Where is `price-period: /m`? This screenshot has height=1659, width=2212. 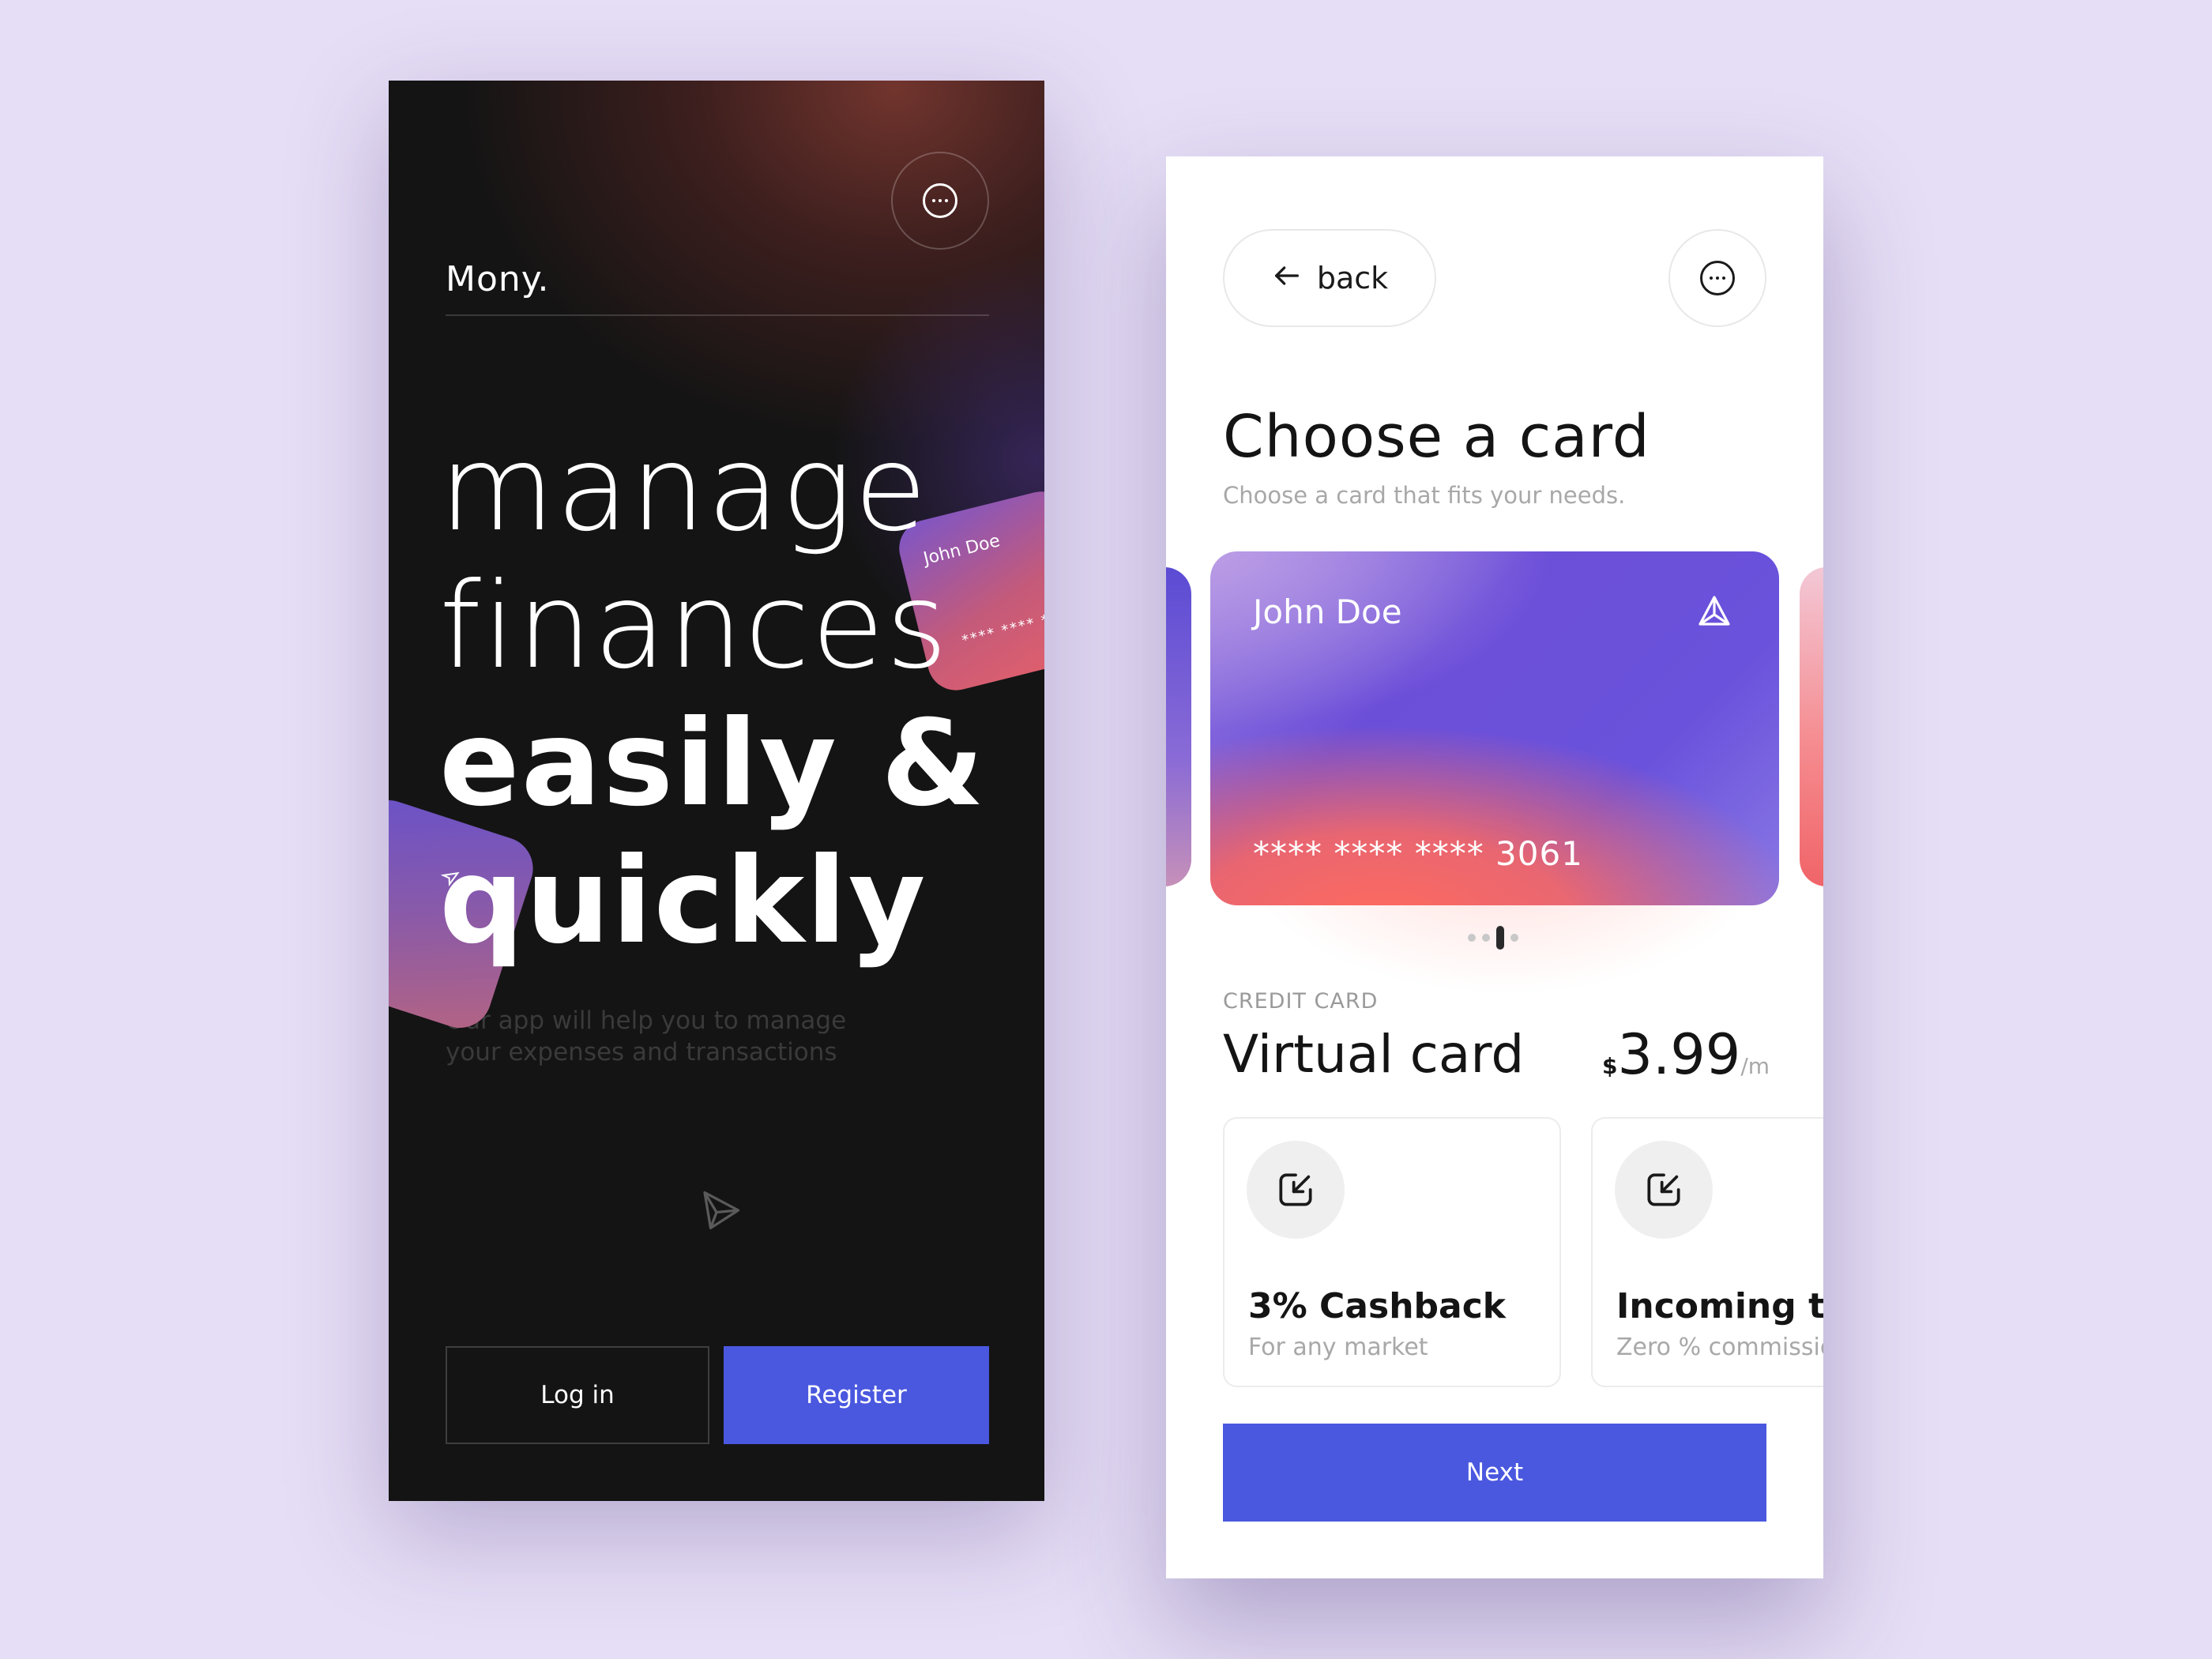 price-period: /m is located at coordinates (1755, 1066).